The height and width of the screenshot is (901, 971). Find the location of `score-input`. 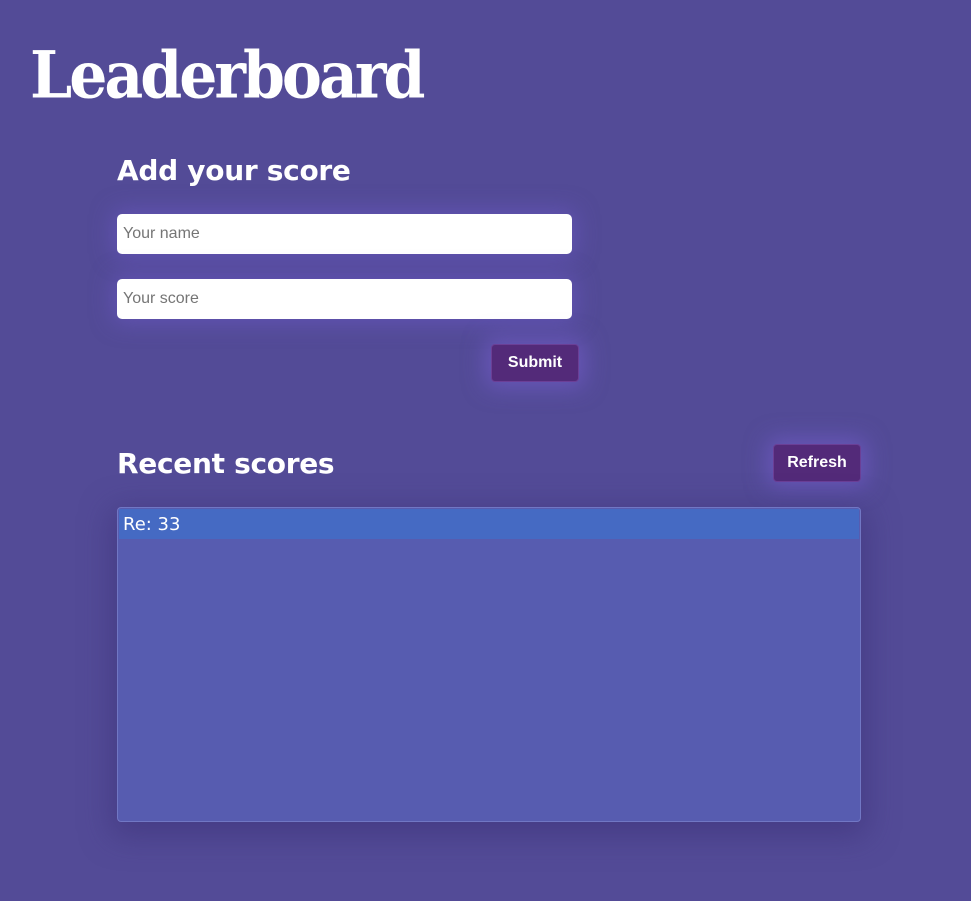

score-input is located at coordinates (344, 299).